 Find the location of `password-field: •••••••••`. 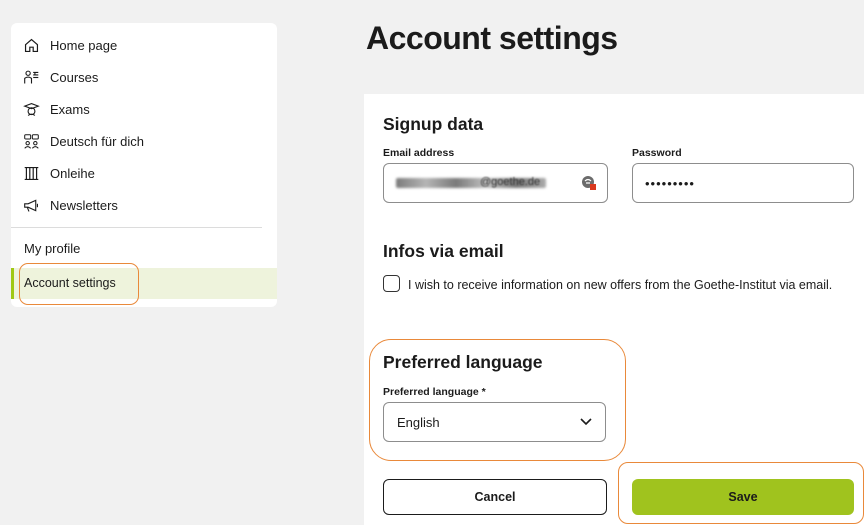

password-field: ••••••••• is located at coordinates (743, 183).